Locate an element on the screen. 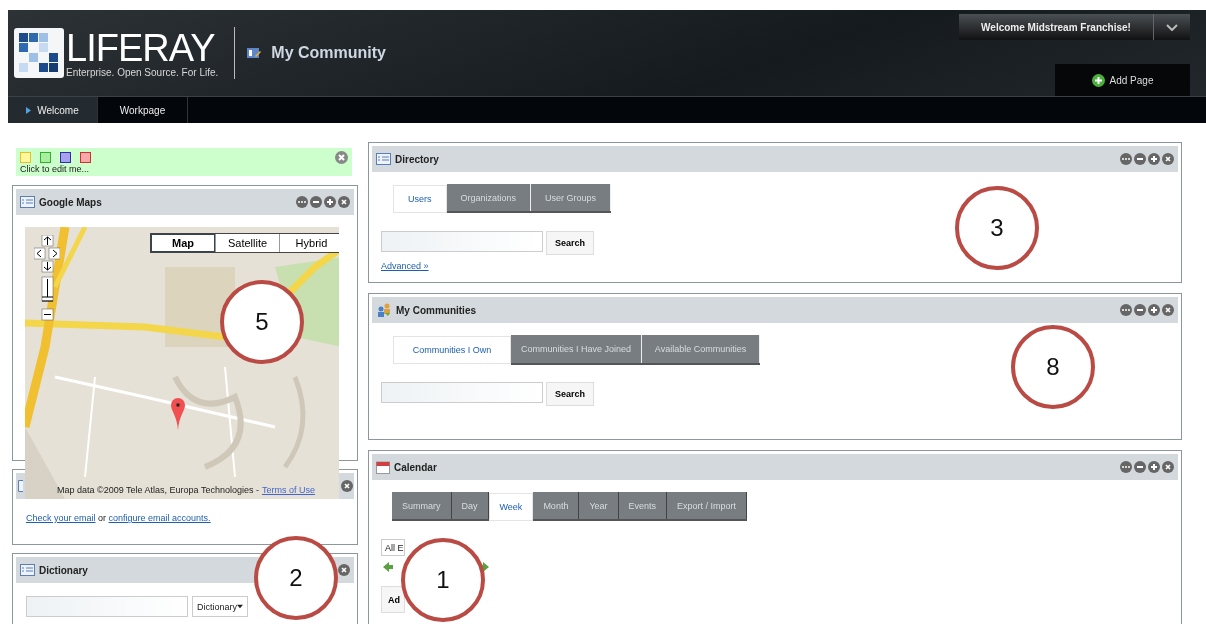 This screenshot has height=624, width=1206. map-type-button: Hybrid is located at coordinates (309, 243).